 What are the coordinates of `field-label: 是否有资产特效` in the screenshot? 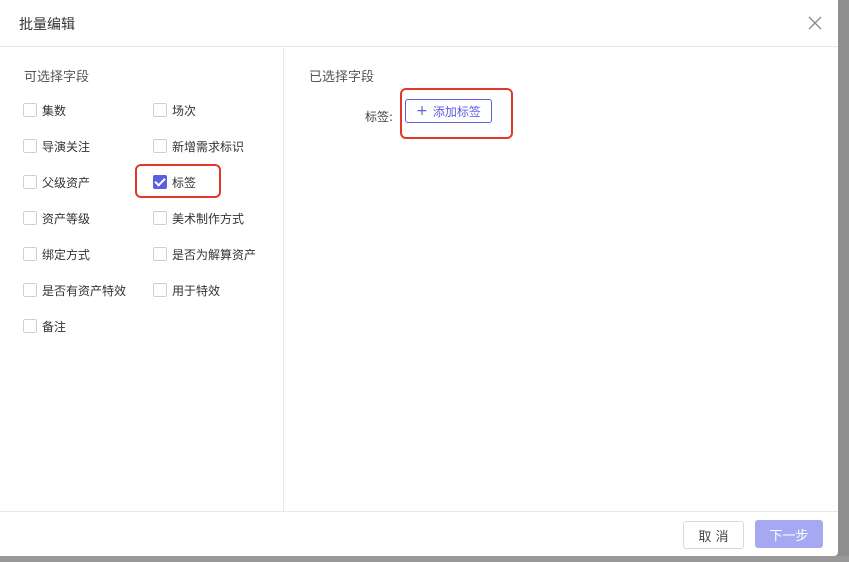 It's located at (84, 290).